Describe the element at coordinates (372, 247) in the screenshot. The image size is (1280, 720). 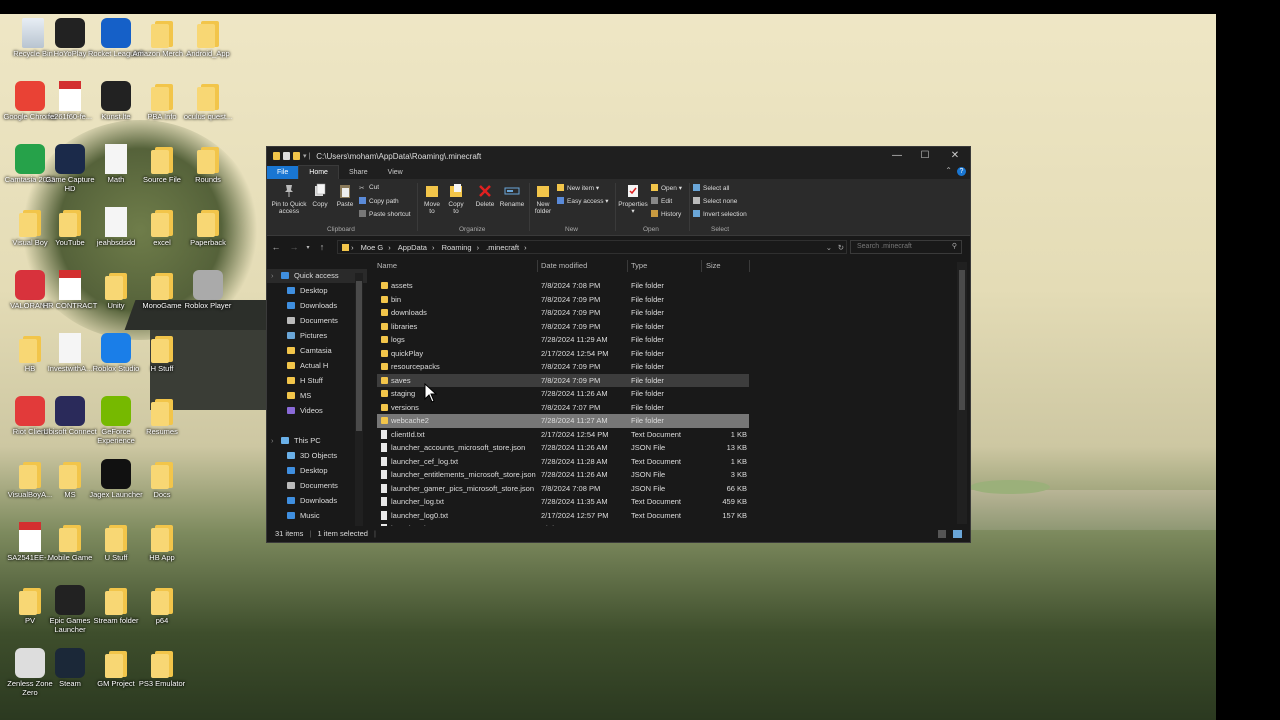
I see `breadcrumb-item: Moe G` at that location.